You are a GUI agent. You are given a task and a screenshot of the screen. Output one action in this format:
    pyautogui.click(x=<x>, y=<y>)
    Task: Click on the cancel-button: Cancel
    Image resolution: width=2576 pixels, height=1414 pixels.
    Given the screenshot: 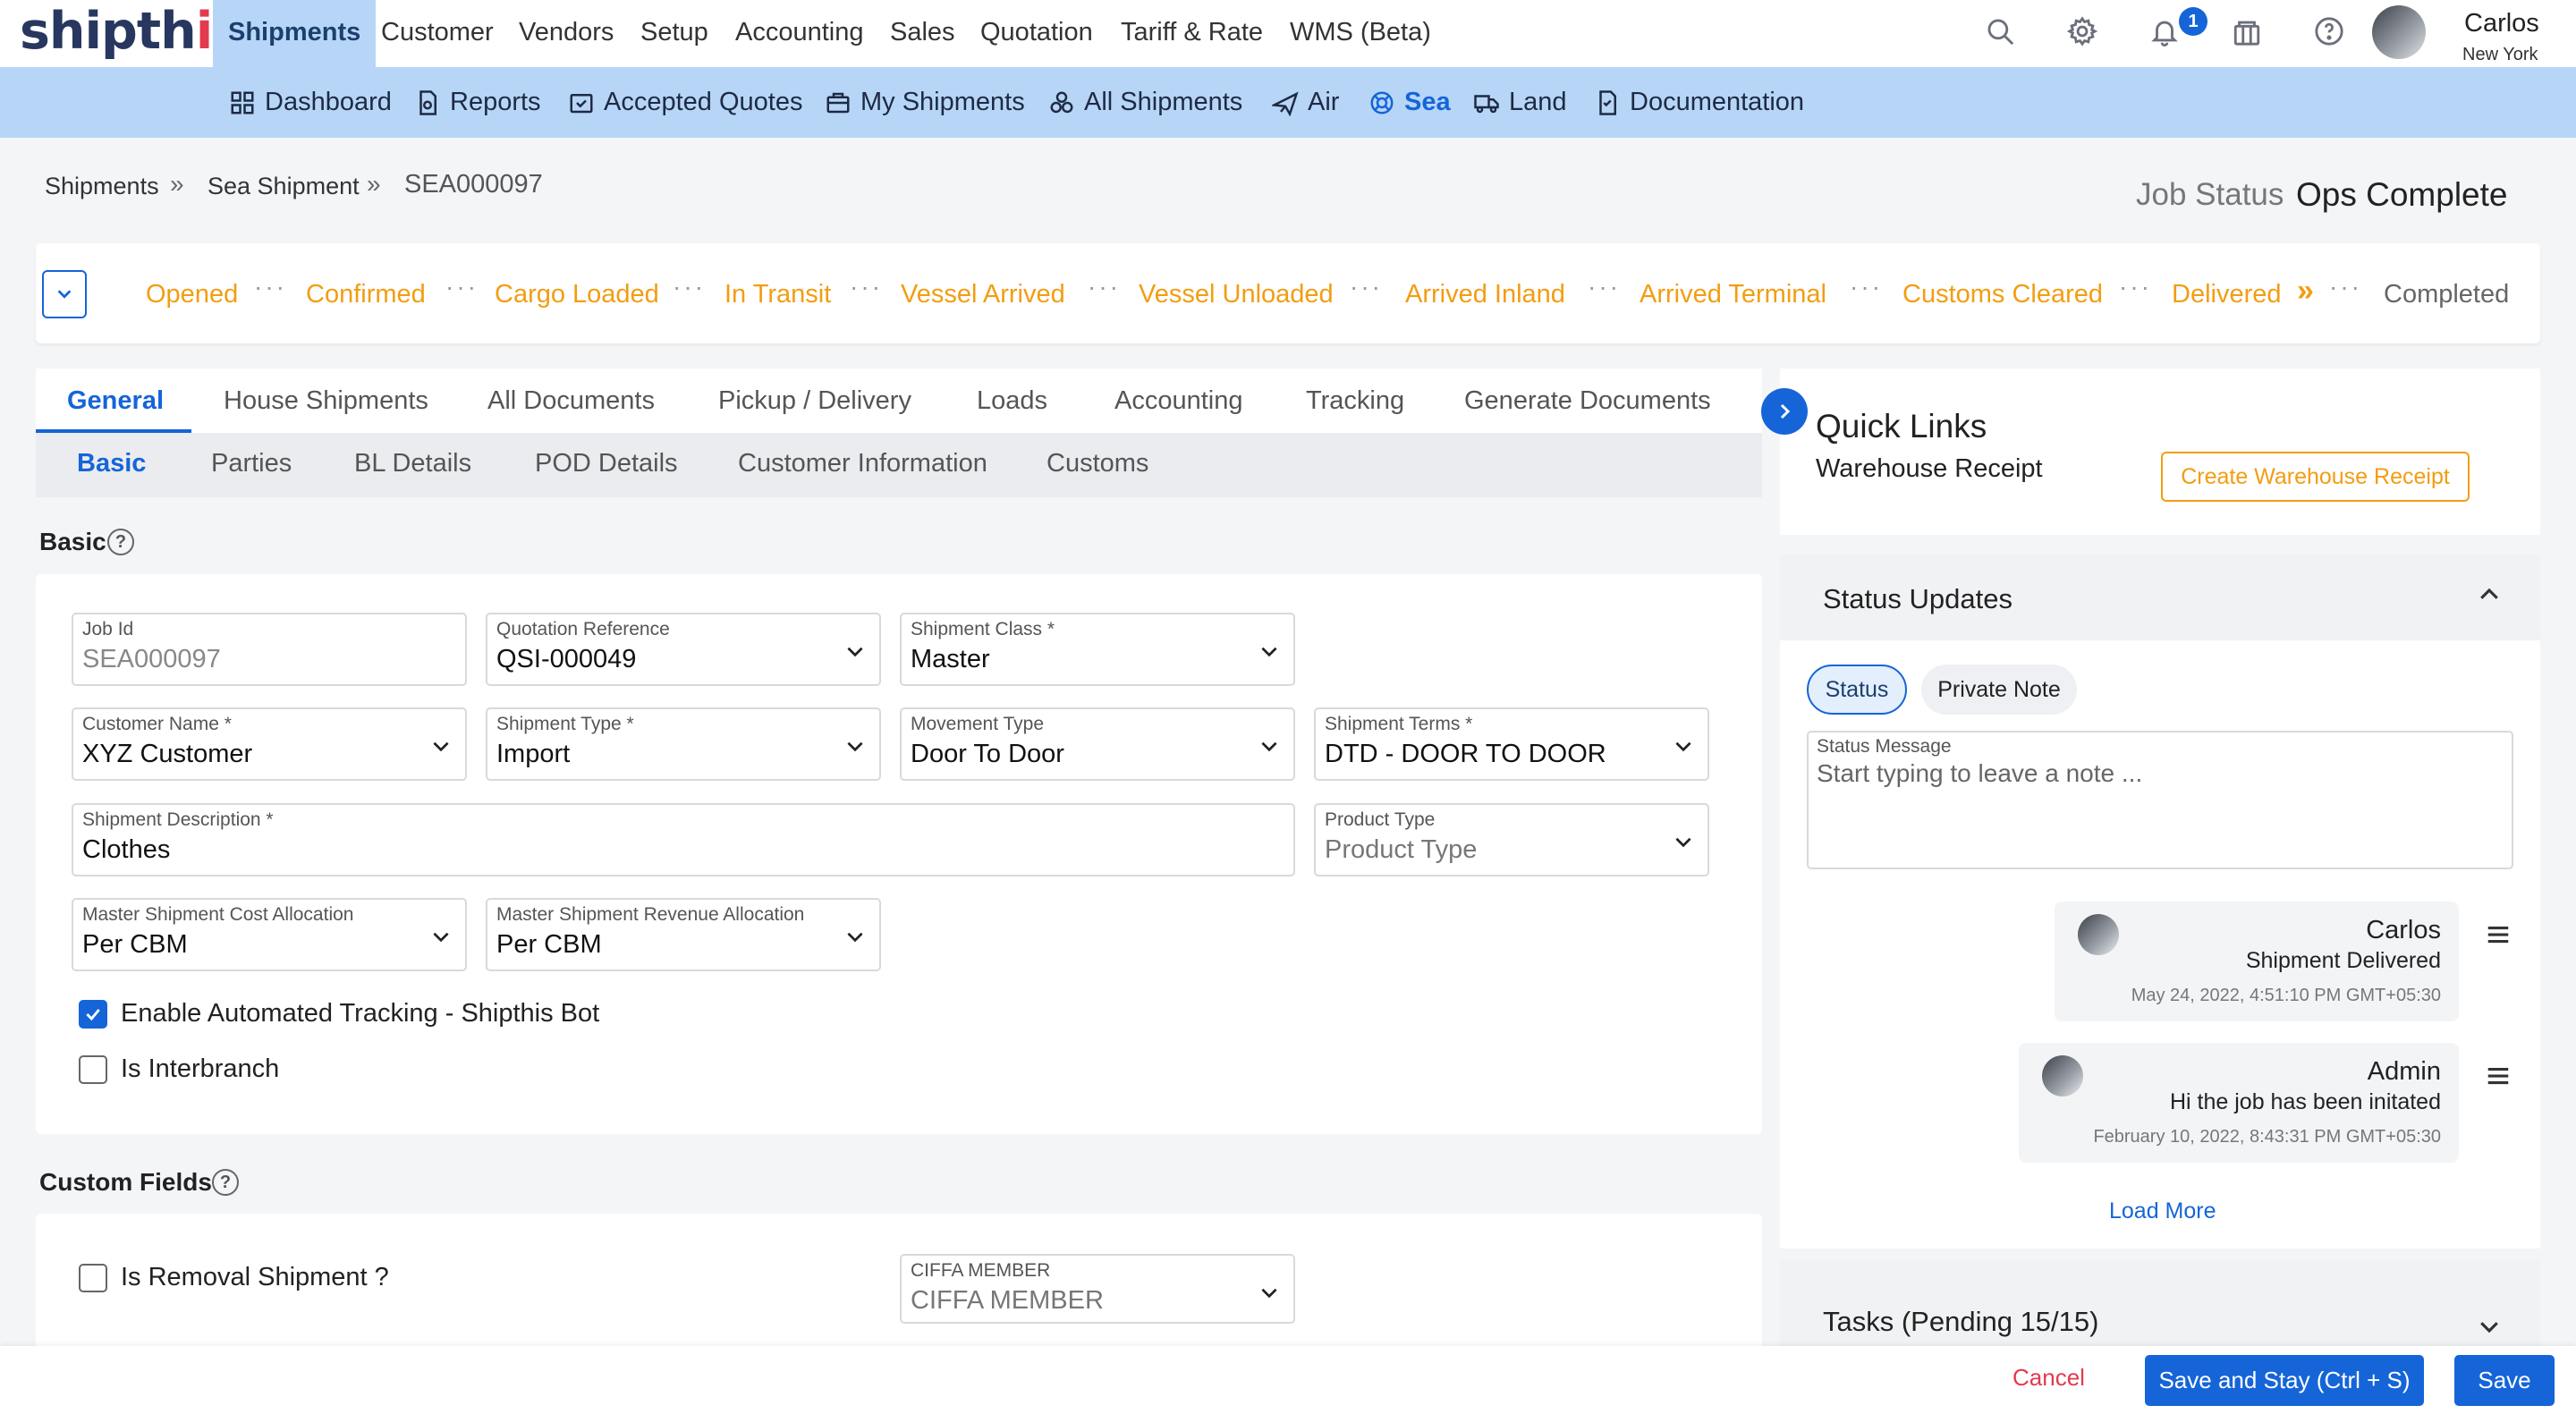 What is the action you would take?
    pyautogui.click(x=2048, y=1378)
    